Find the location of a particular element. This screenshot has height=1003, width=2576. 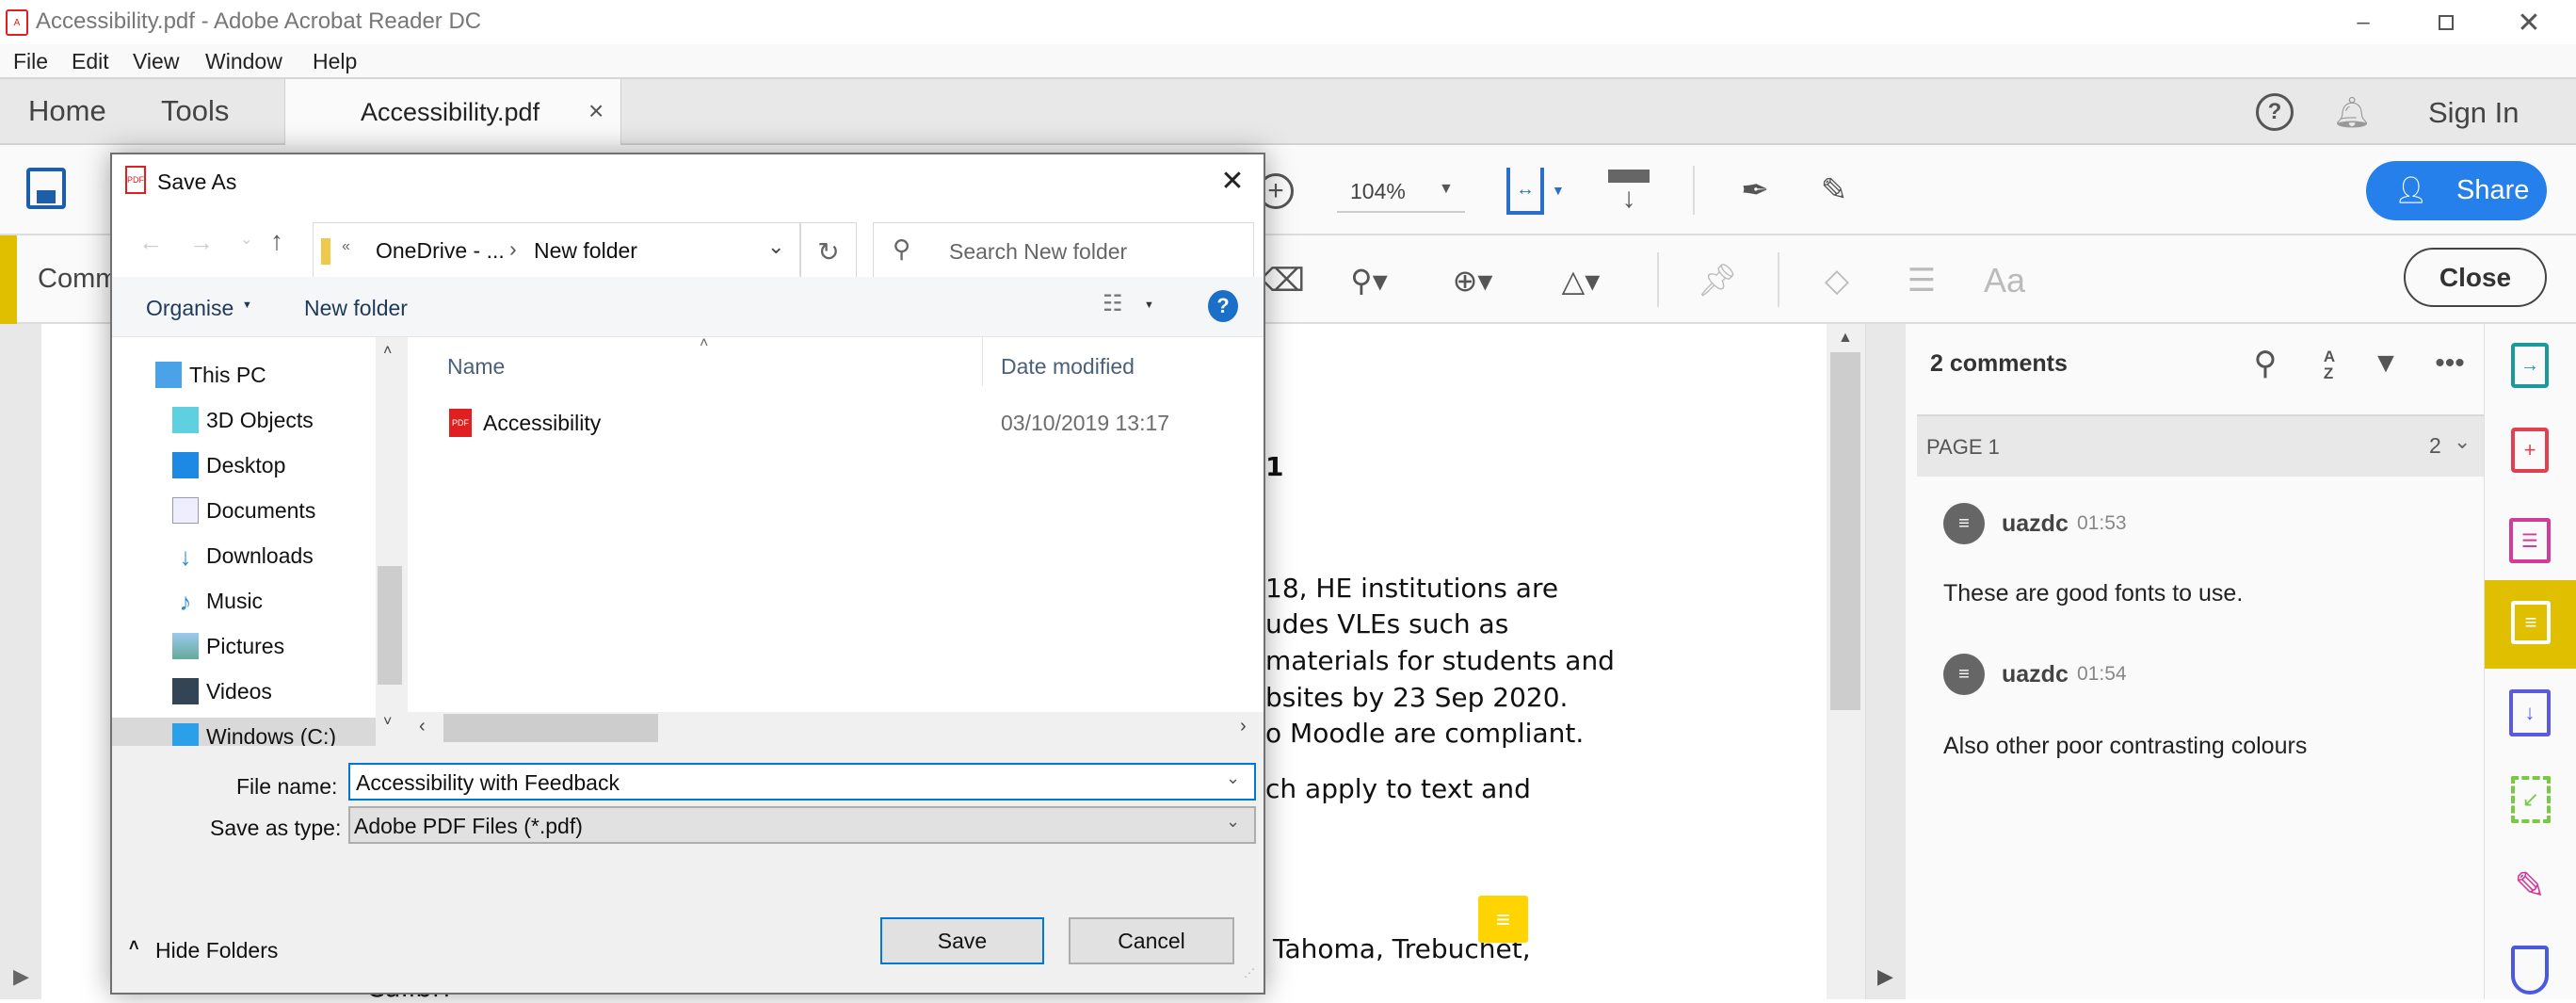

expand-panel-icon: ▶ is located at coordinates (21, 976).